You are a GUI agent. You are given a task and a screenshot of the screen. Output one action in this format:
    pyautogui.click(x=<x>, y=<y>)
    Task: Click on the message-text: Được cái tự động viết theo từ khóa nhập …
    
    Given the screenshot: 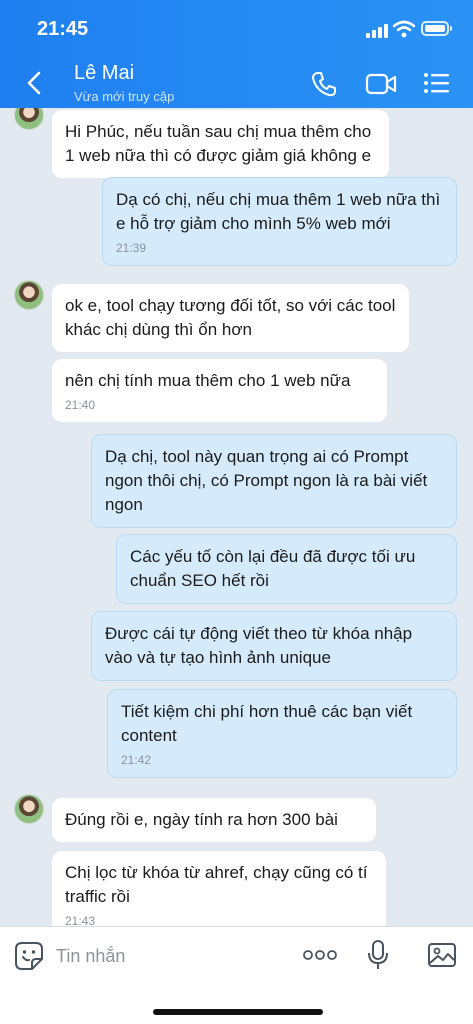 What is the action you would take?
    pyautogui.click(x=259, y=645)
    